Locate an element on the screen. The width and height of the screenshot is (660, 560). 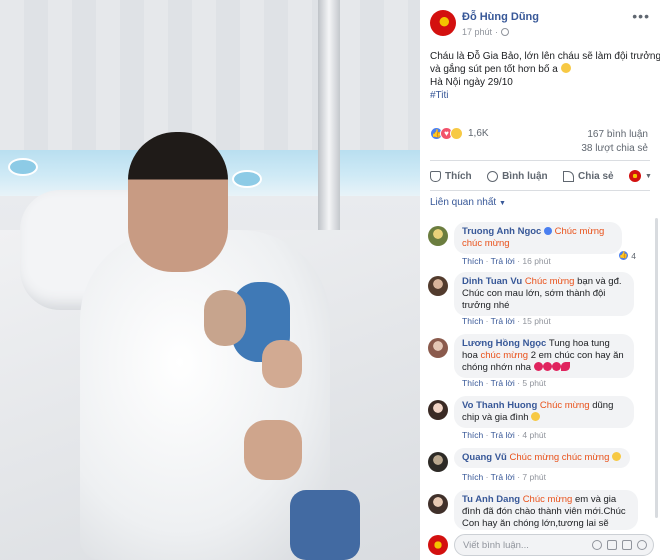
share-arrow-icon is located at coordinates (569, 176).